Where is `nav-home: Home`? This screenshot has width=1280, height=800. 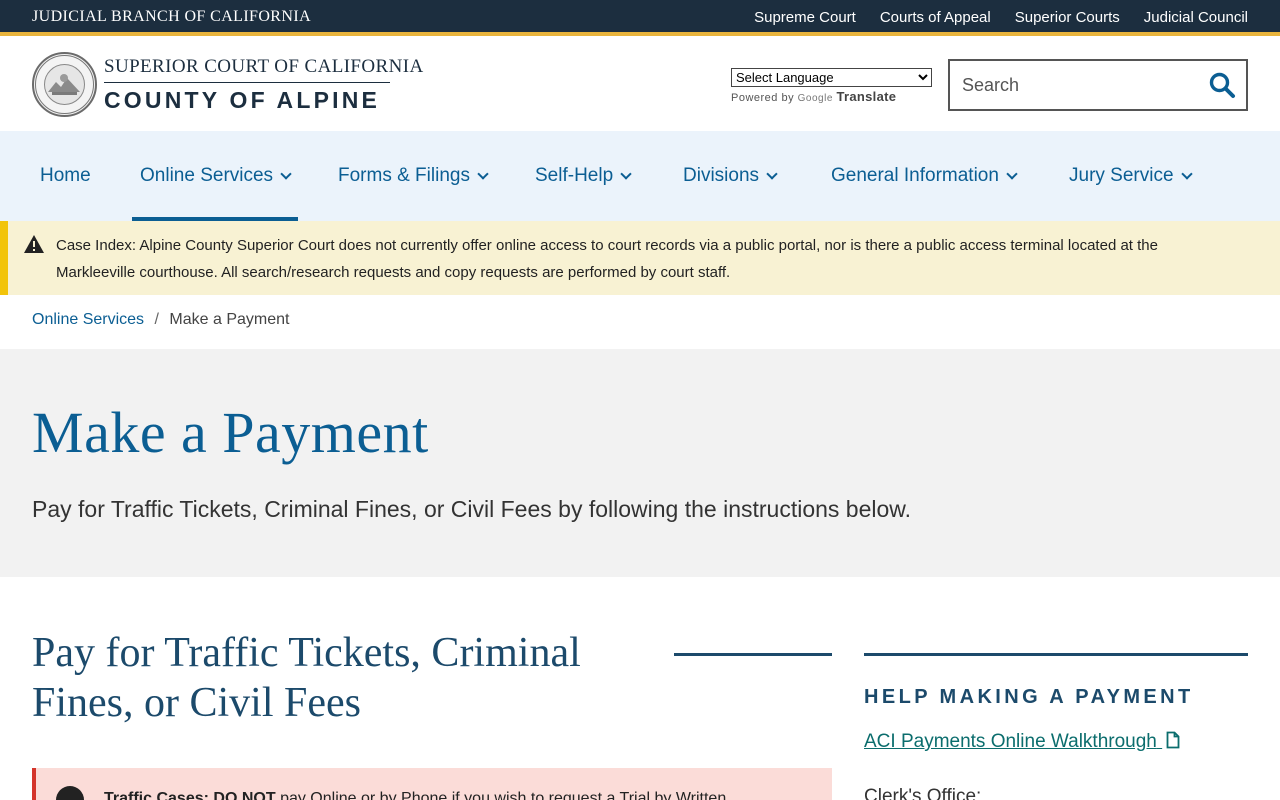
nav-home: Home is located at coordinates (65, 176).